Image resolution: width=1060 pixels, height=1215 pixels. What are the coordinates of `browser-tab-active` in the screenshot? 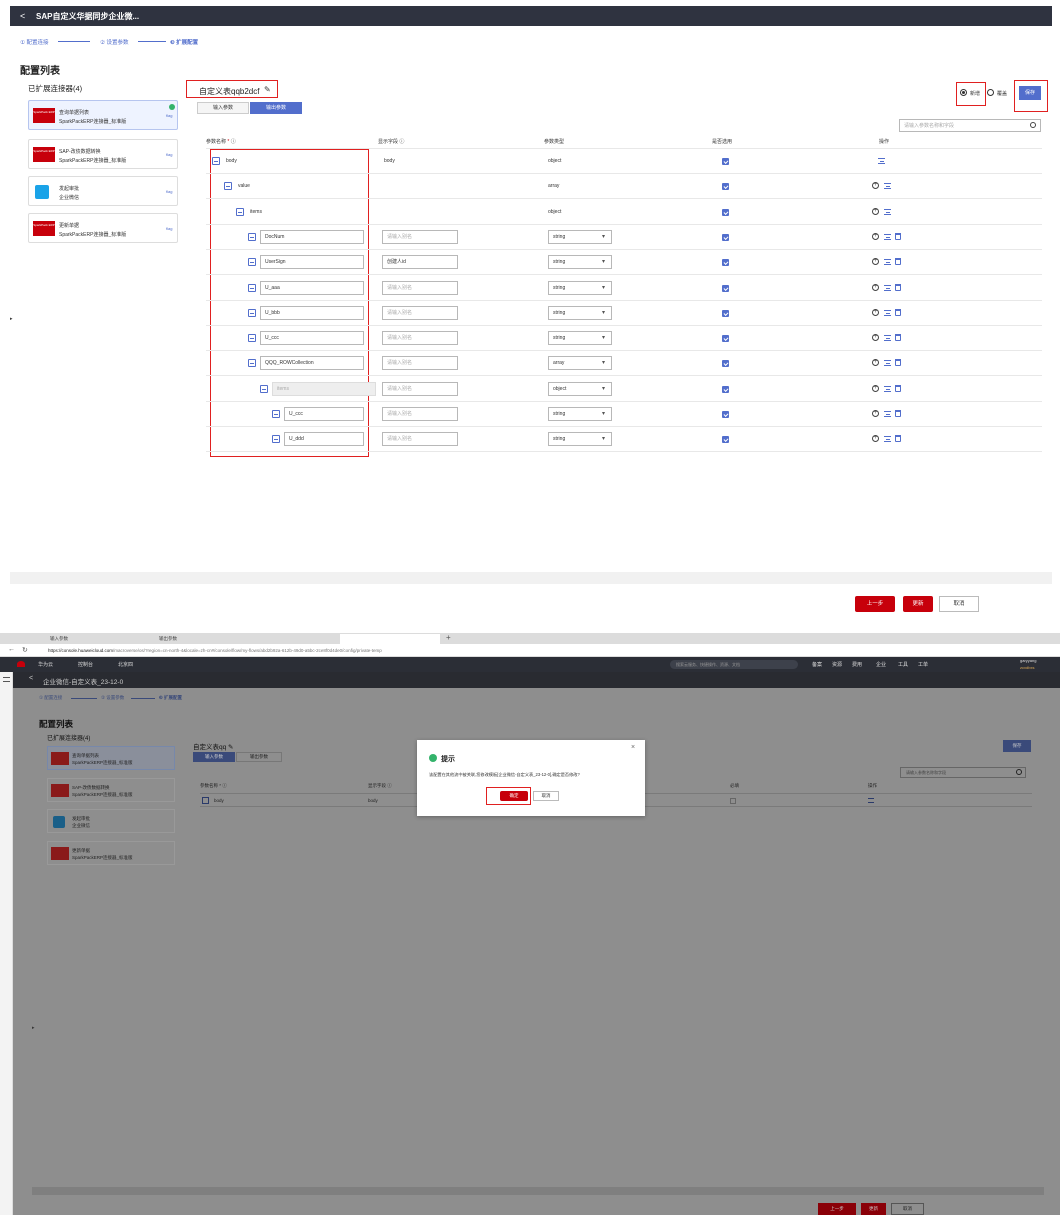 It's located at (390, 639).